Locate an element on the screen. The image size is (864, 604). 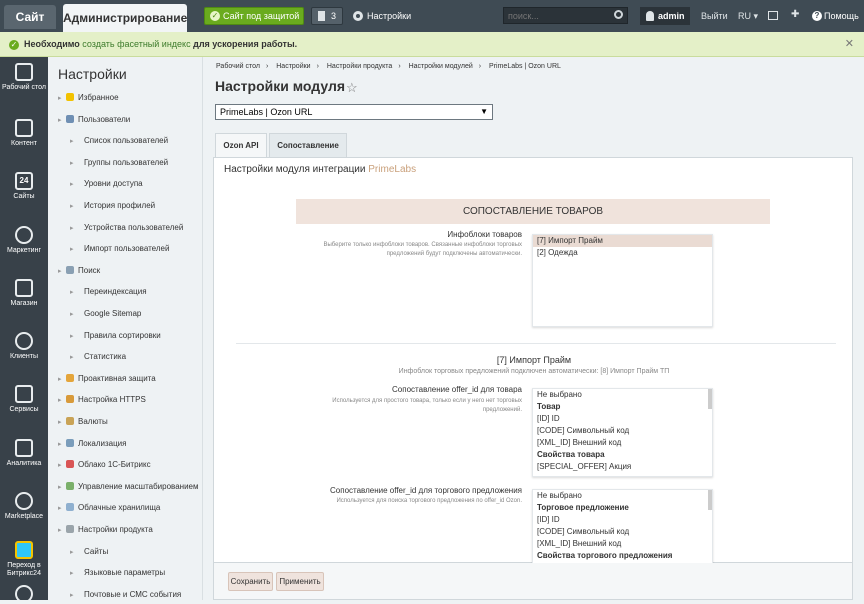
sidebar-item: ▸ Google Sitemap is located at coordinates (105, 314).